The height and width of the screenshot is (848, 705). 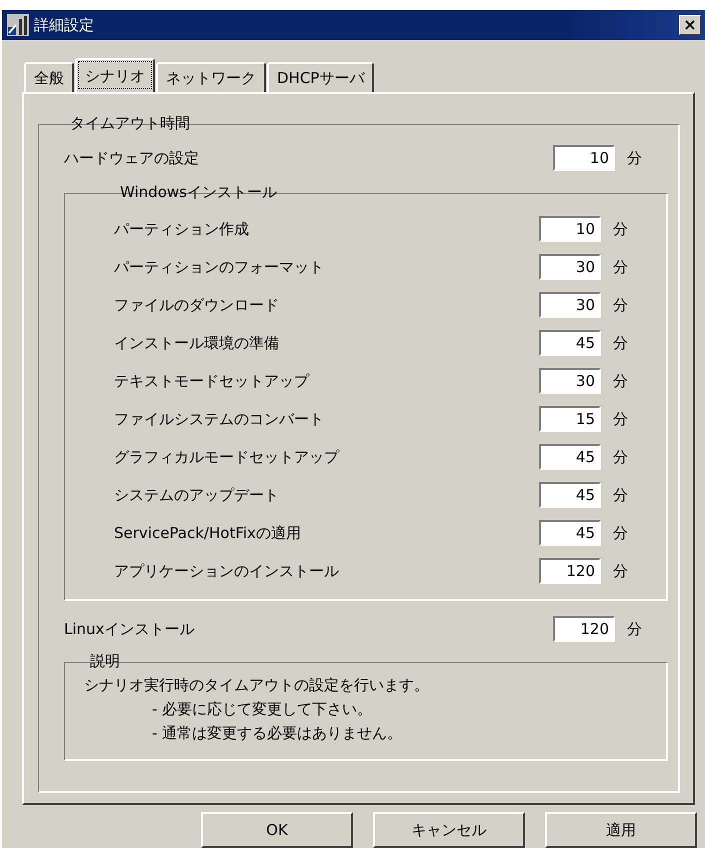 What do you see at coordinates (227, 571) in the screenshot?
I see `setting-label: アプリケーションのインストール` at bounding box center [227, 571].